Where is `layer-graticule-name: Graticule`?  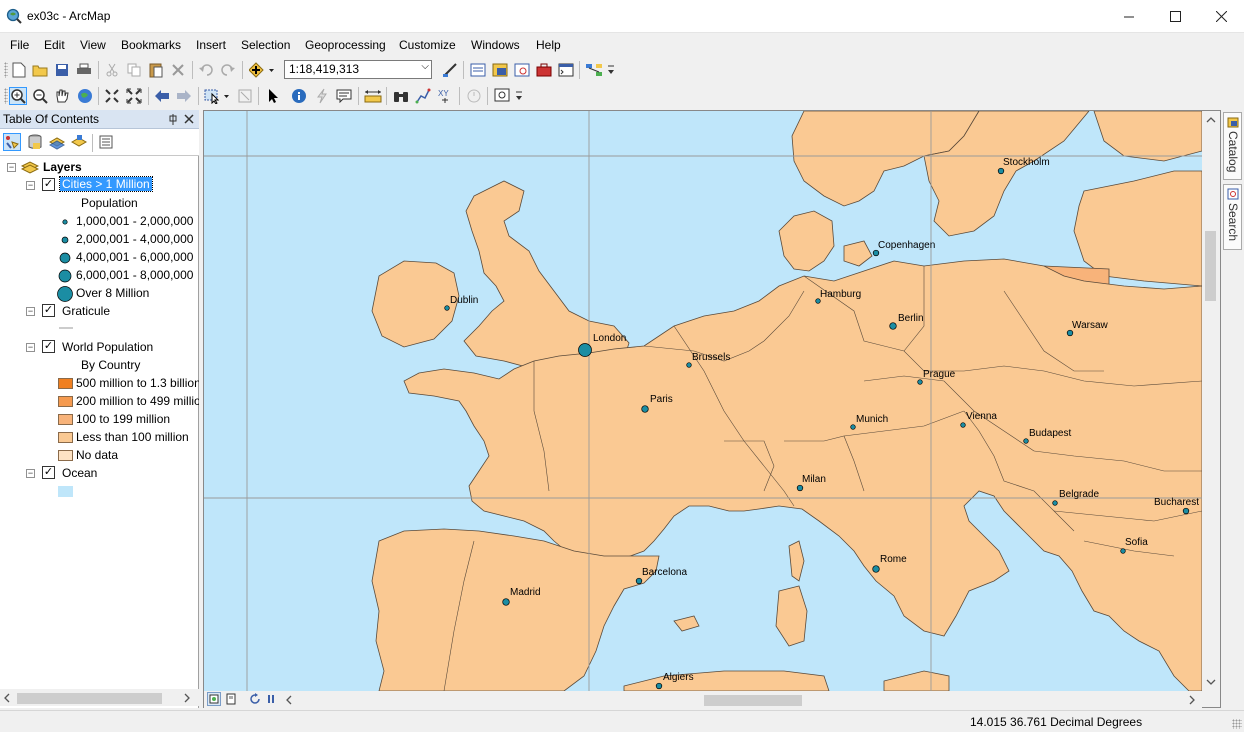 layer-graticule-name: Graticule is located at coordinates (86, 311).